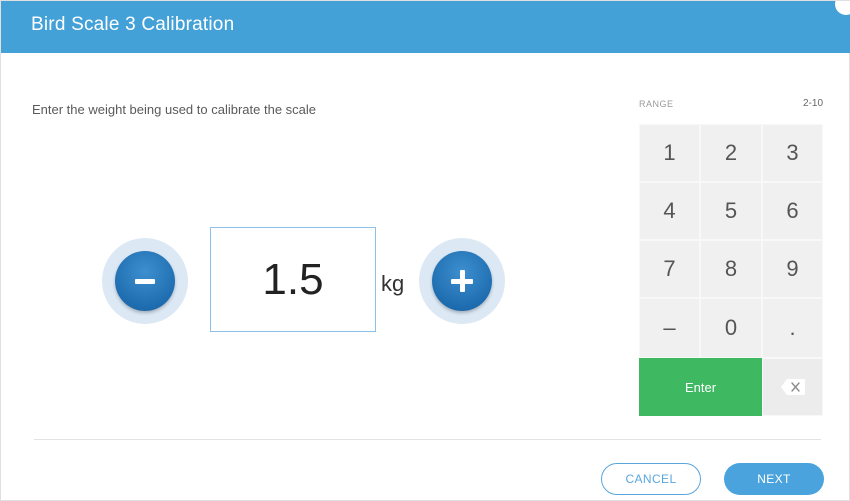 The width and height of the screenshot is (850, 501). Describe the element at coordinates (656, 104) in the screenshot. I see `range-label: RANGE` at that location.